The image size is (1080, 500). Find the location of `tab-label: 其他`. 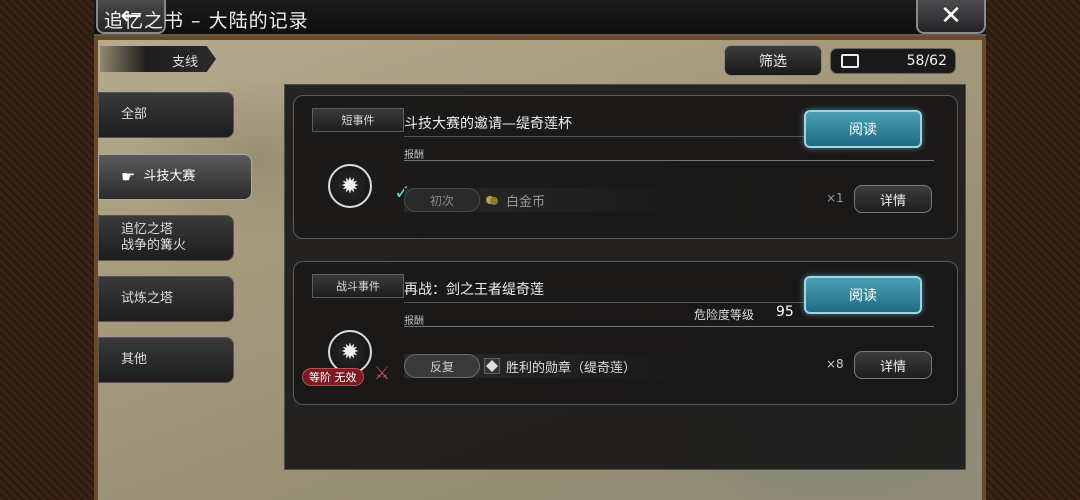

tab-label: 其他 is located at coordinates (134, 359).